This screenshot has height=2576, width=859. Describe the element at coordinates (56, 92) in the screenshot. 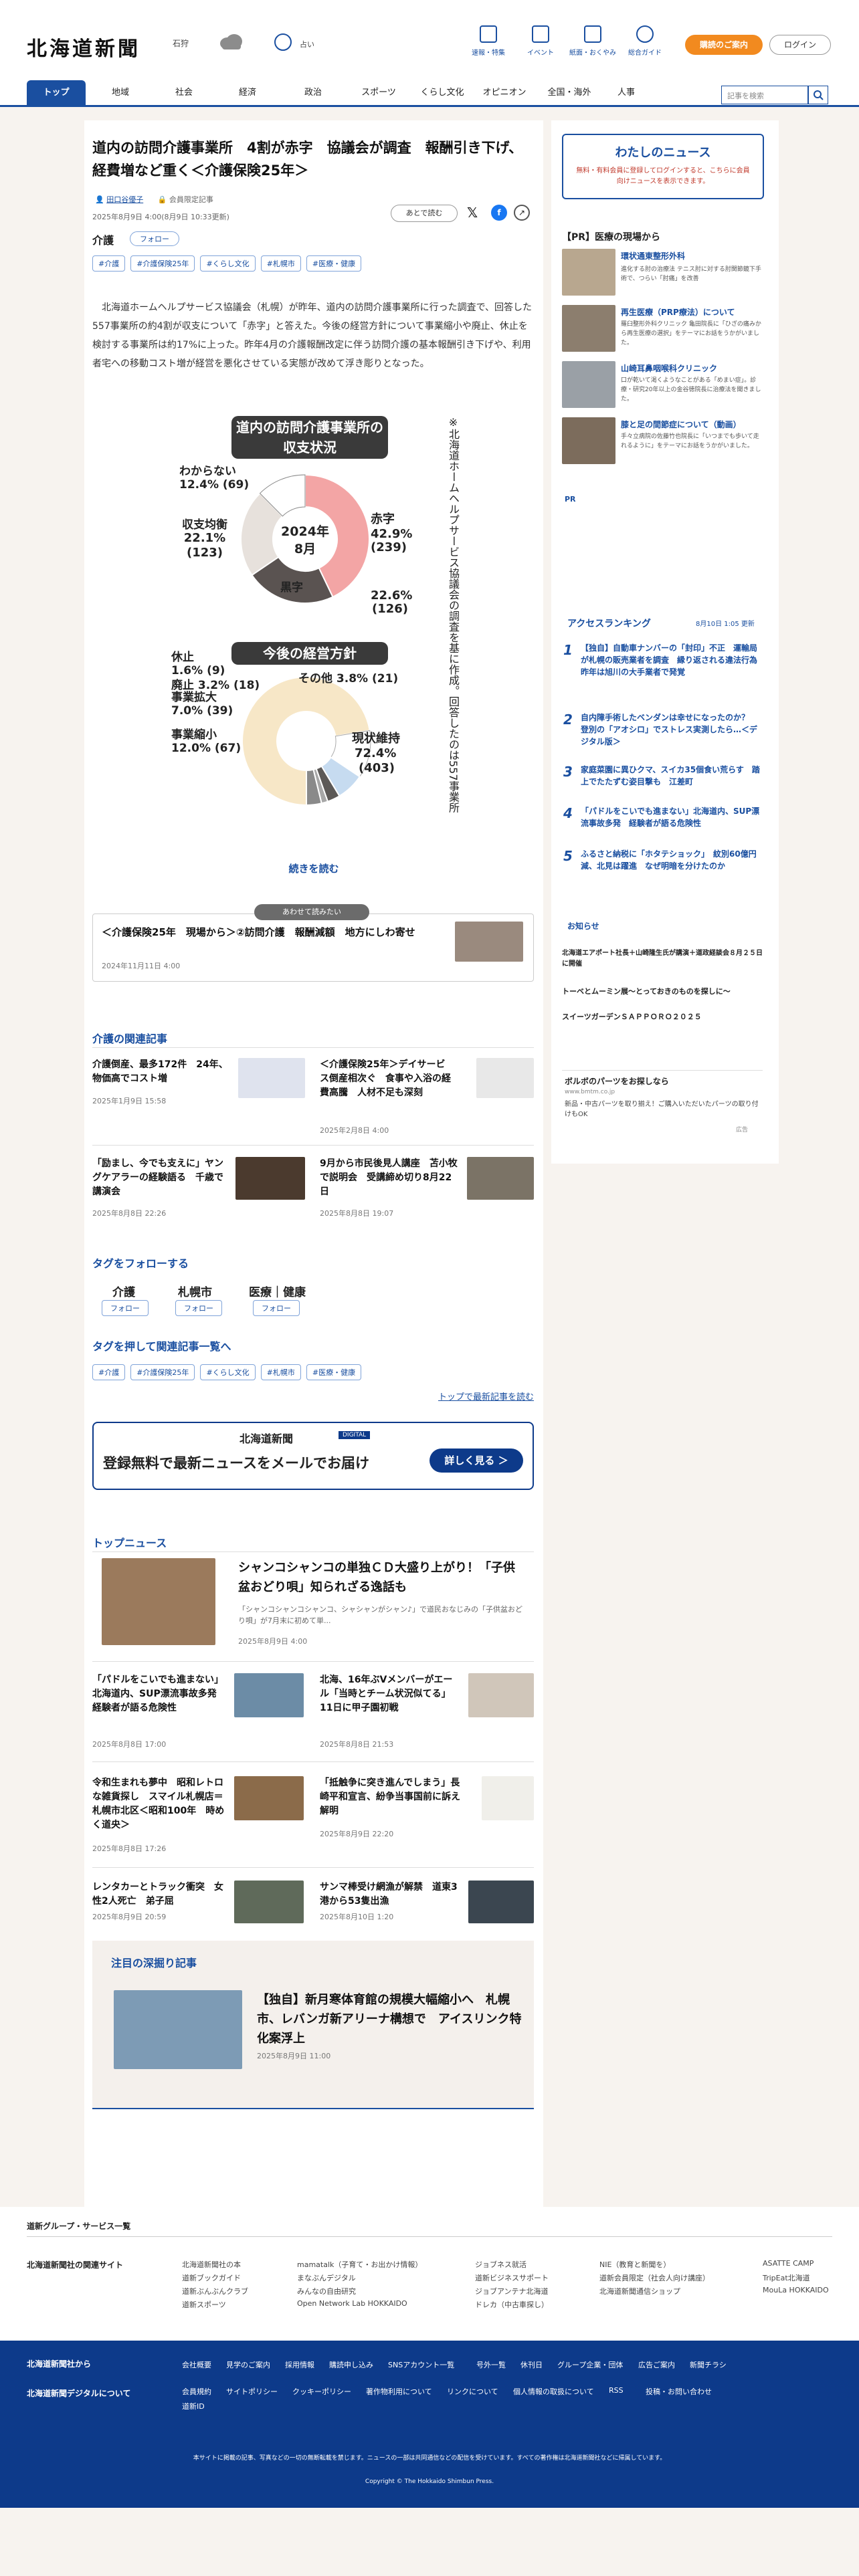

I see `nav-top: トップ` at that location.